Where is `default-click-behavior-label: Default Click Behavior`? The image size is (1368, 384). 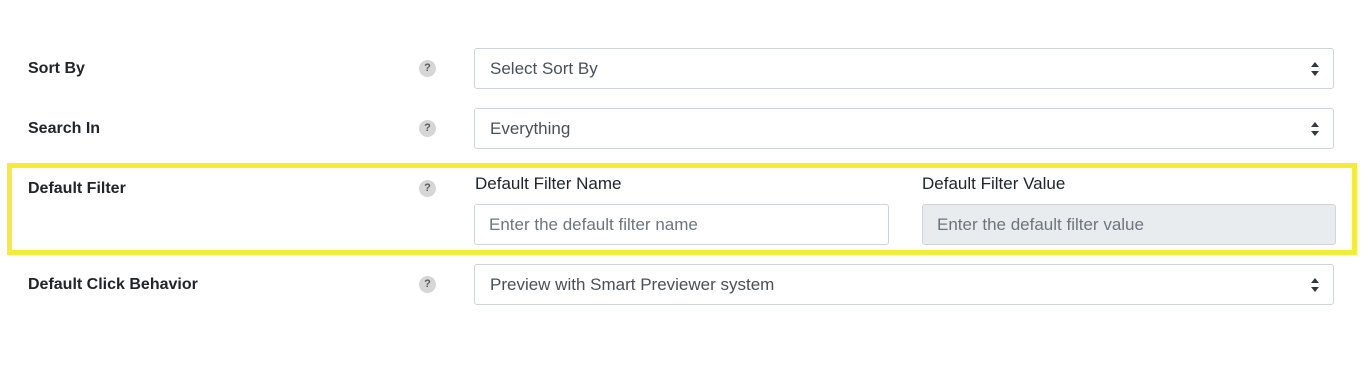 default-click-behavior-label: Default Click Behavior is located at coordinates (113, 284).